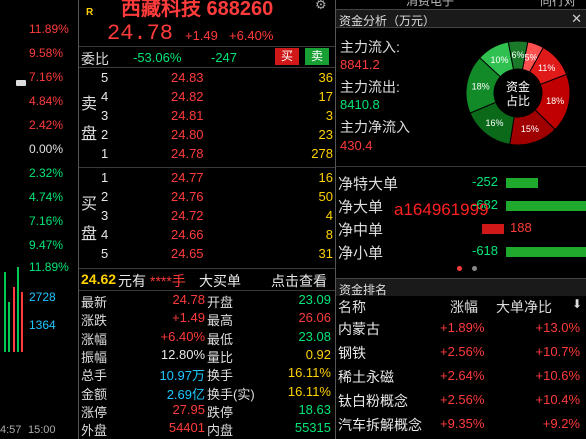 Image resolution: width=586 pixels, height=439 pixels. Describe the element at coordinates (187, 234) in the screenshot. I see `level-price: 24.66` at that location.